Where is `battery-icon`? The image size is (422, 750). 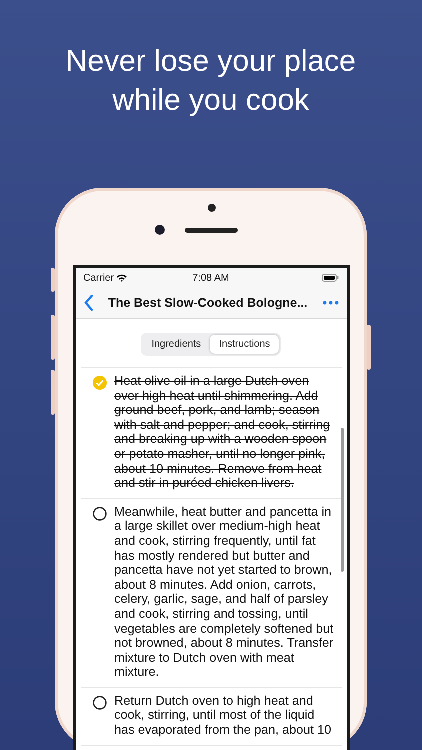 battery-icon is located at coordinates (330, 278).